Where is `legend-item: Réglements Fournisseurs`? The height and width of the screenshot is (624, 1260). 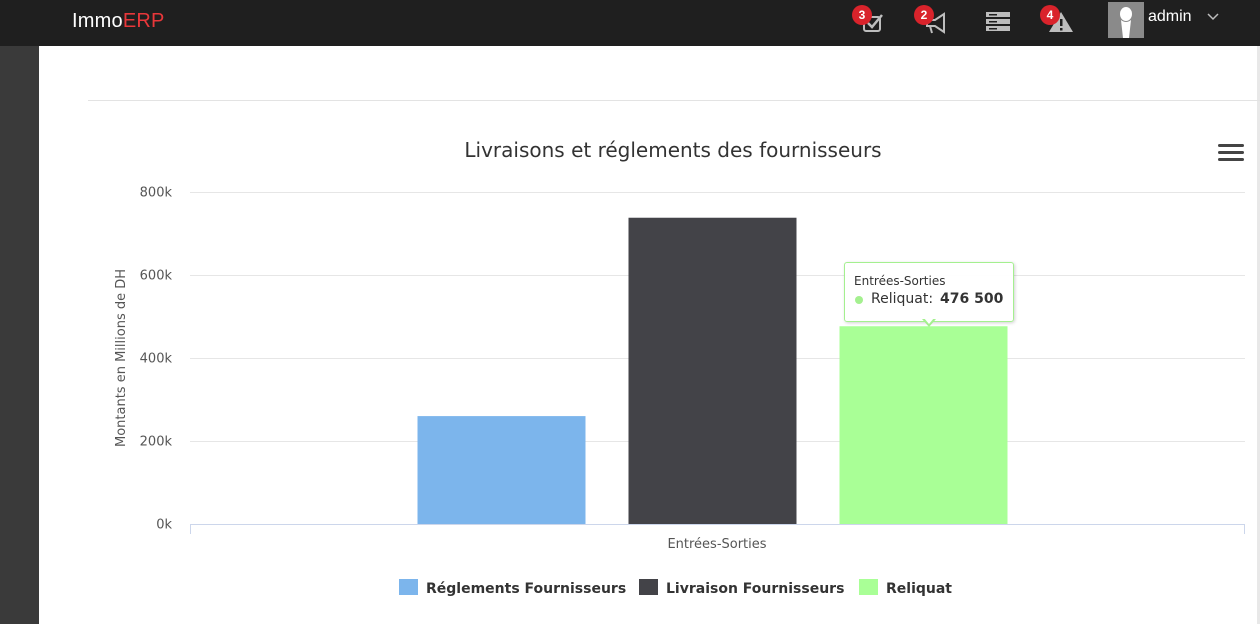
legend-item: Réglements Fournisseurs is located at coordinates (512, 588).